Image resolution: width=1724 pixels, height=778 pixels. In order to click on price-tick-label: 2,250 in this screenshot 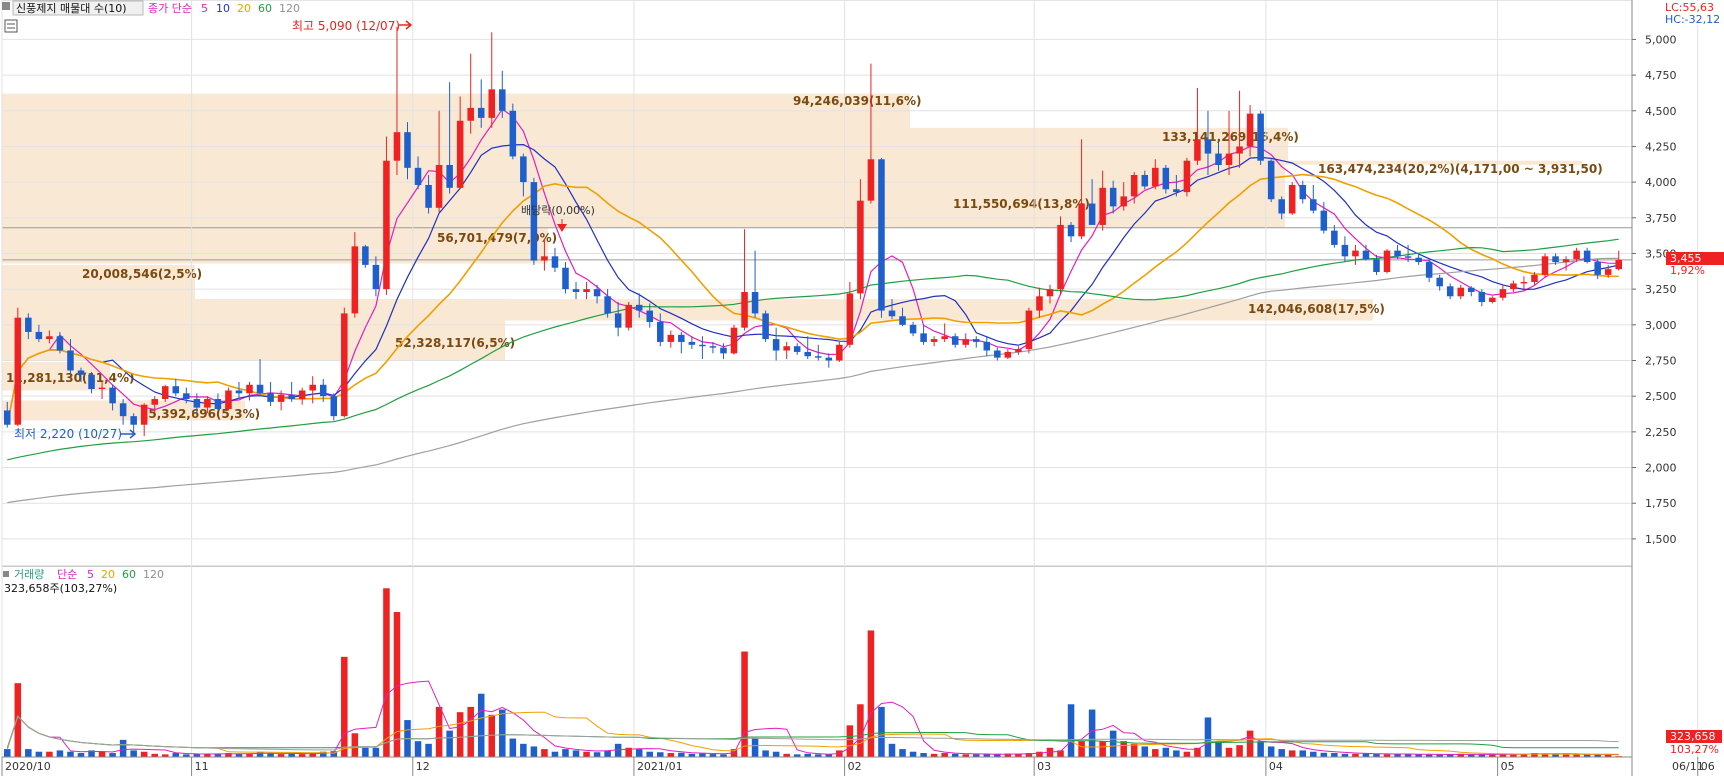, I will do `click(1661, 432)`.